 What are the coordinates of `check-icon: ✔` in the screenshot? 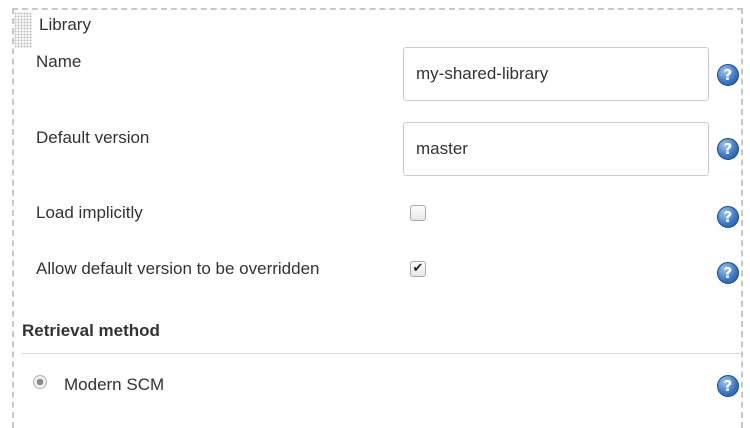 It's located at (418, 268).